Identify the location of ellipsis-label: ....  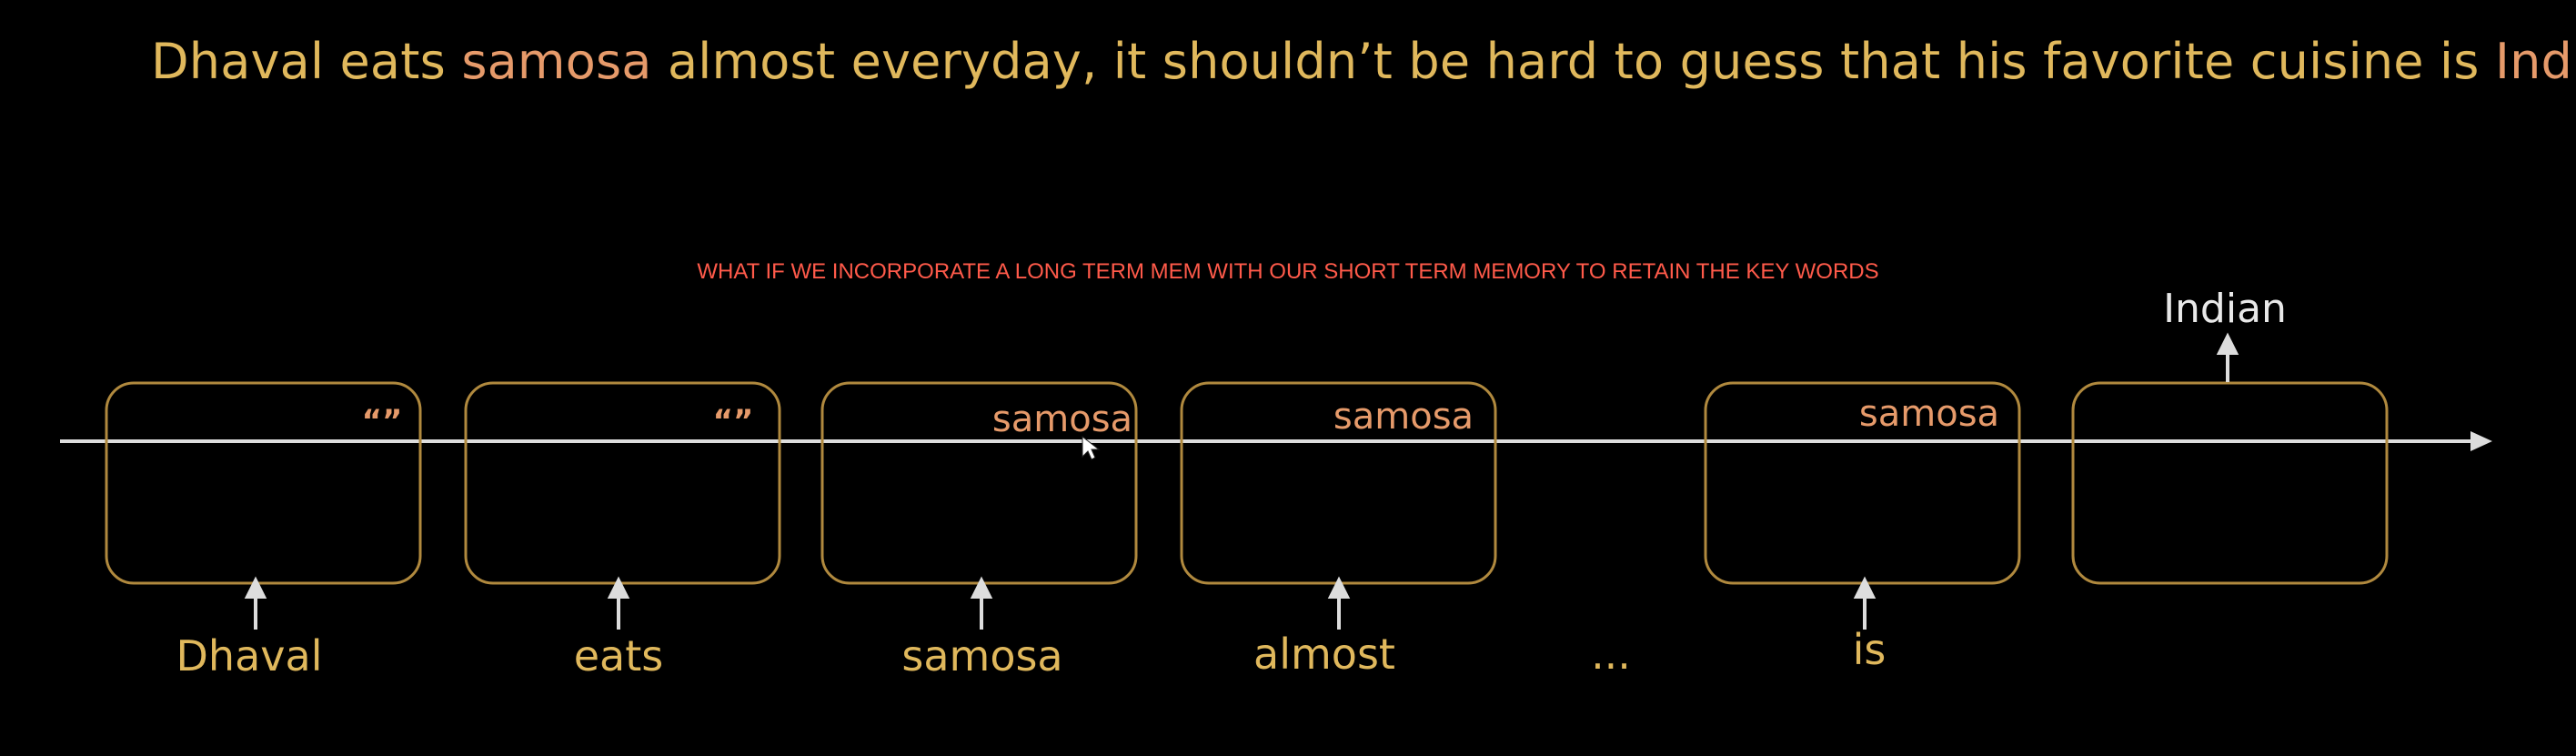
(1611, 655).